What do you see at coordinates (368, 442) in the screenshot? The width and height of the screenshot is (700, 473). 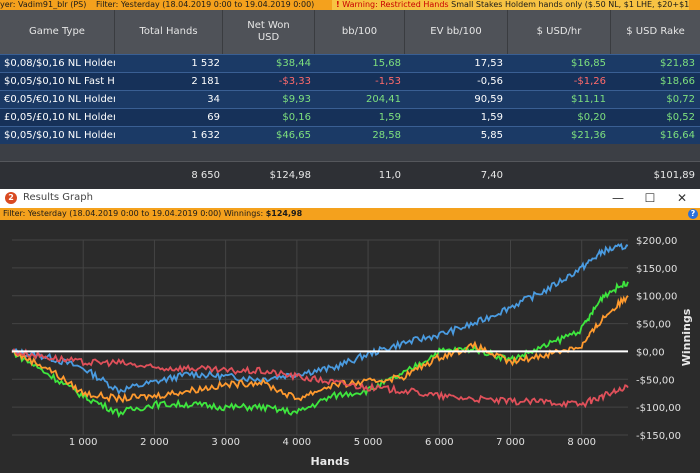 I see `x-tick-label: 5 000` at bounding box center [368, 442].